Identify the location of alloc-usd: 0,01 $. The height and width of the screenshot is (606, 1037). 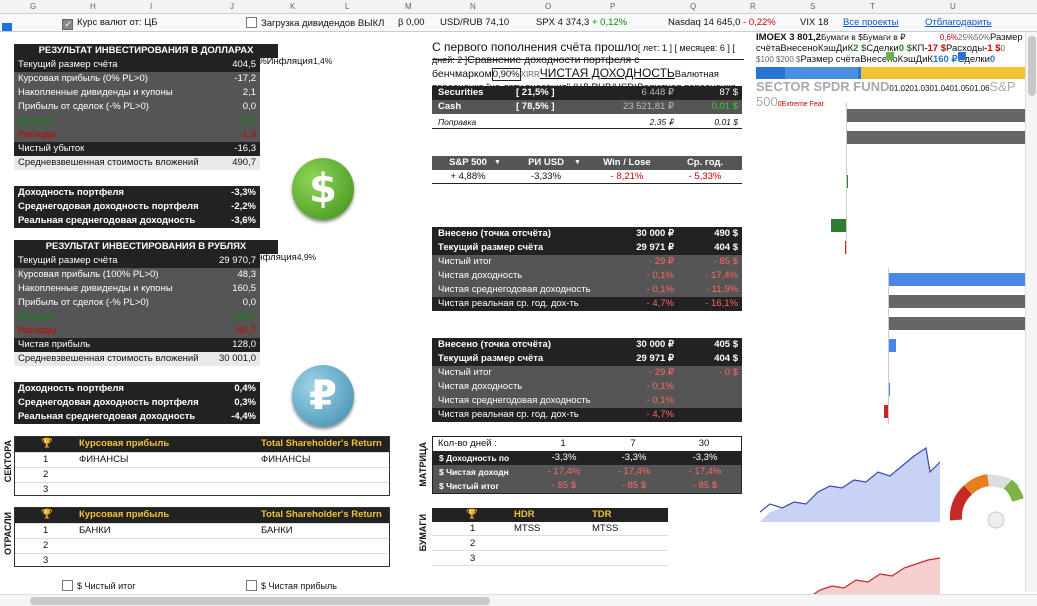
(724, 106).